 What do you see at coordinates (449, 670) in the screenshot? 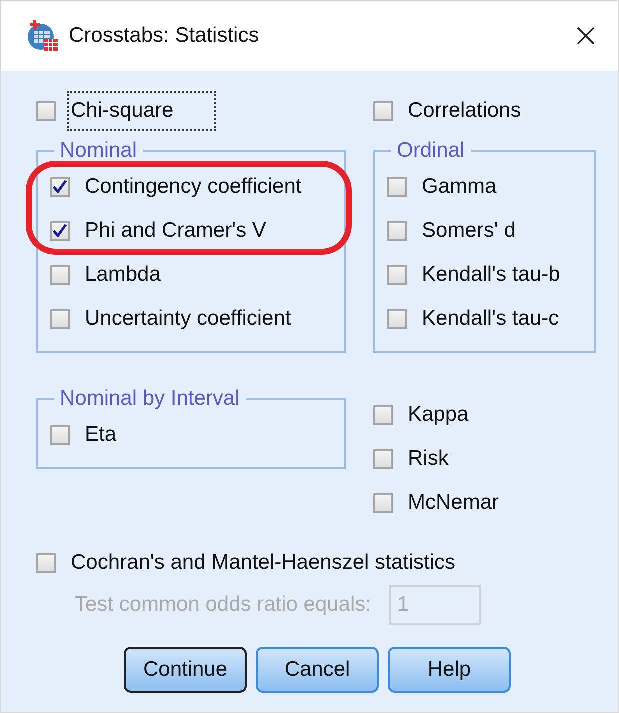
I see `dialog-button: Help` at bounding box center [449, 670].